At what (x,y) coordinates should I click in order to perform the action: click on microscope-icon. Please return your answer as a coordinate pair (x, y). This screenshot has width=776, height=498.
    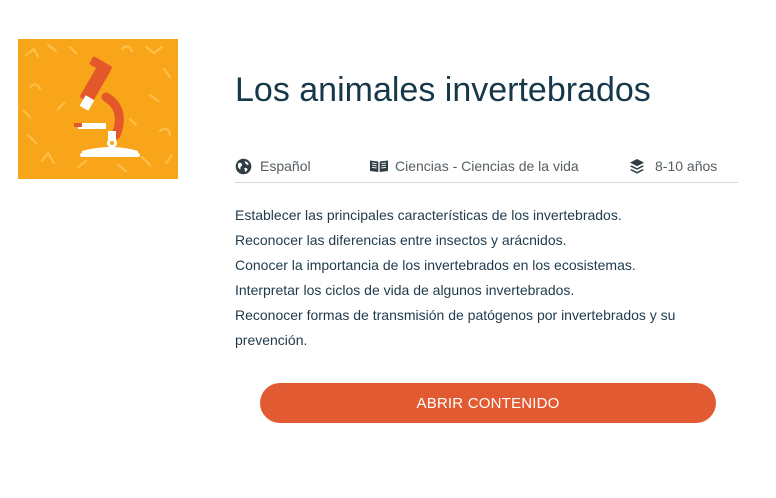
    Looking at the image, I should click on (98, 108).